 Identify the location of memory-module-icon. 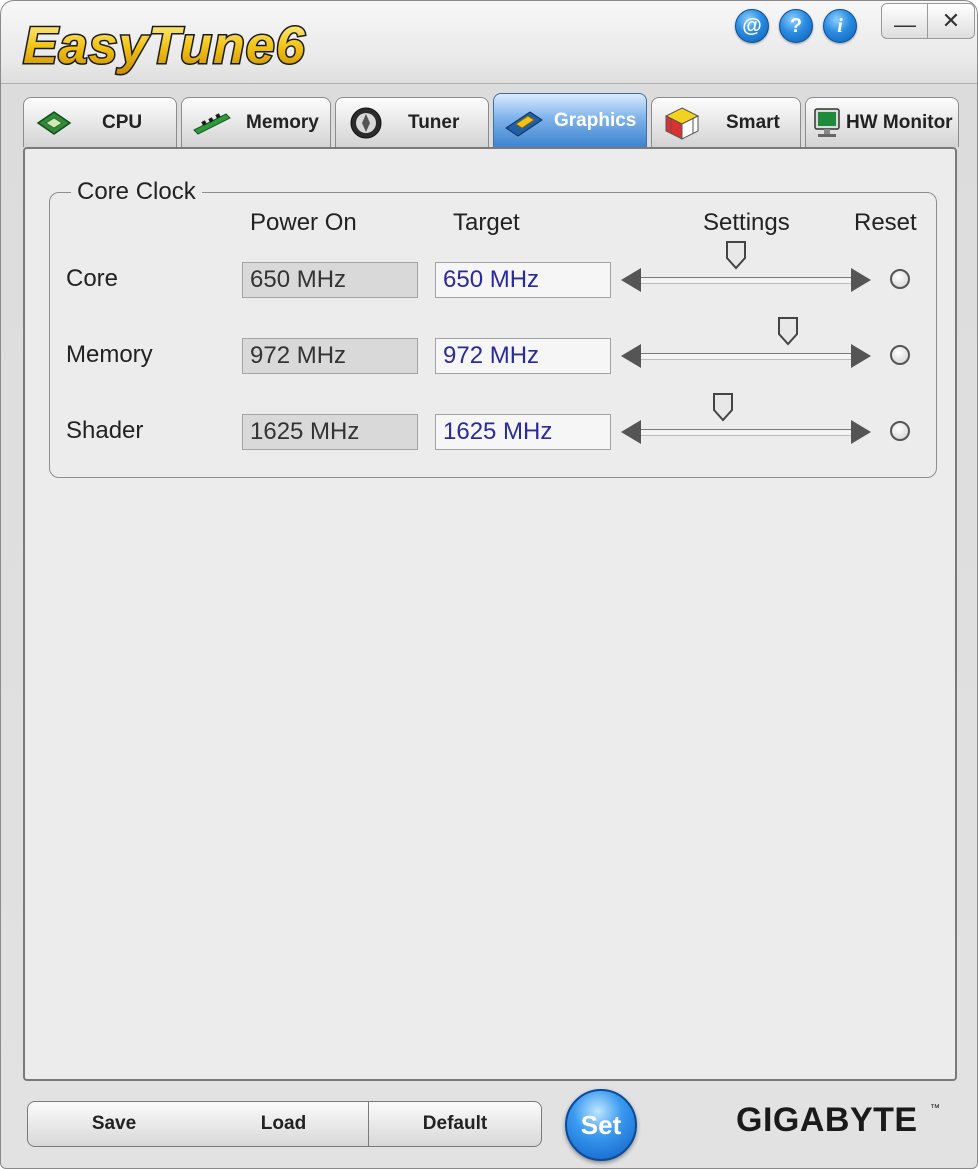
(212, 123).